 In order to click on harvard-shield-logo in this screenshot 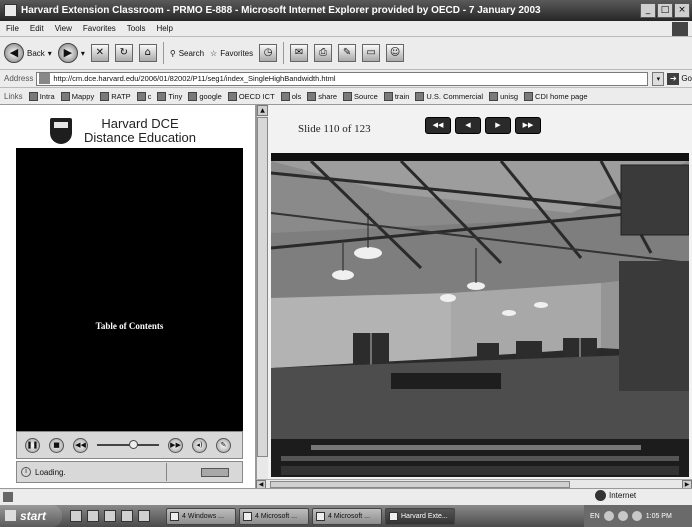, I will do `click(61, 131)`.